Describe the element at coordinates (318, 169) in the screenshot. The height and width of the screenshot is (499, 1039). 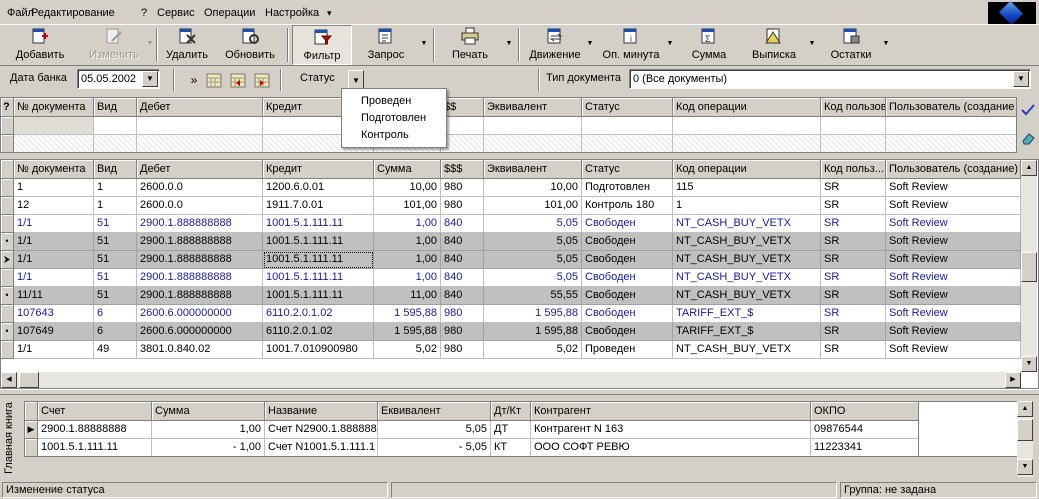
I see `documents-grid-header: Кредит` at that location.